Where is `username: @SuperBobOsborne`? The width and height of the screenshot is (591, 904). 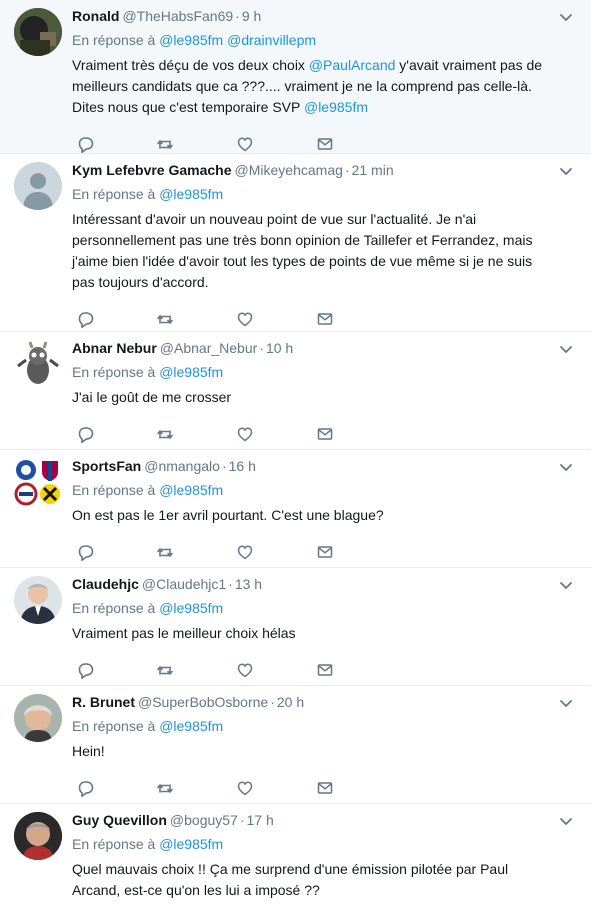 username: @SuperBobOsborne is located at coordinates (203, 702).